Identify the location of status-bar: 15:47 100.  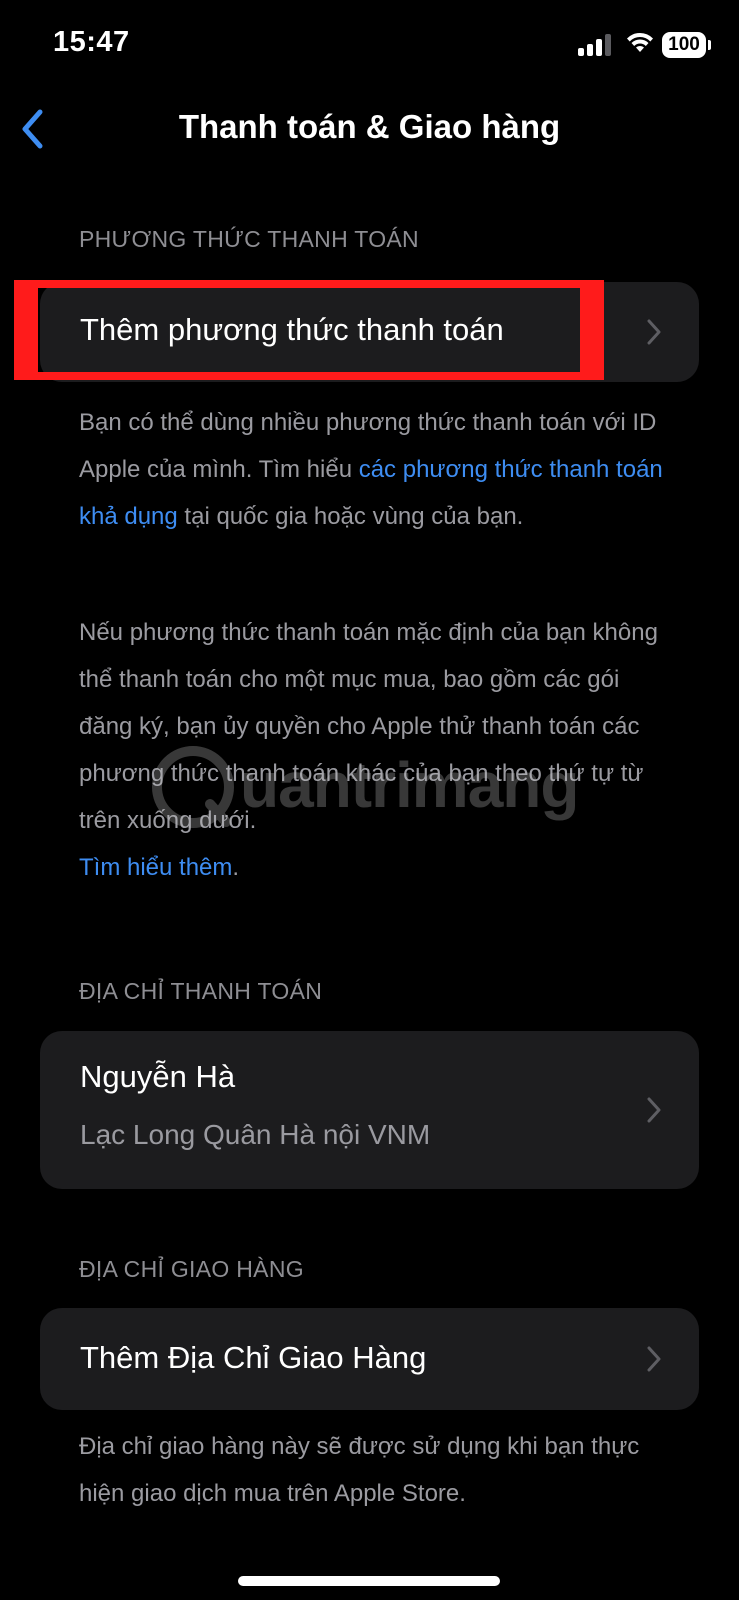
(369, 45).